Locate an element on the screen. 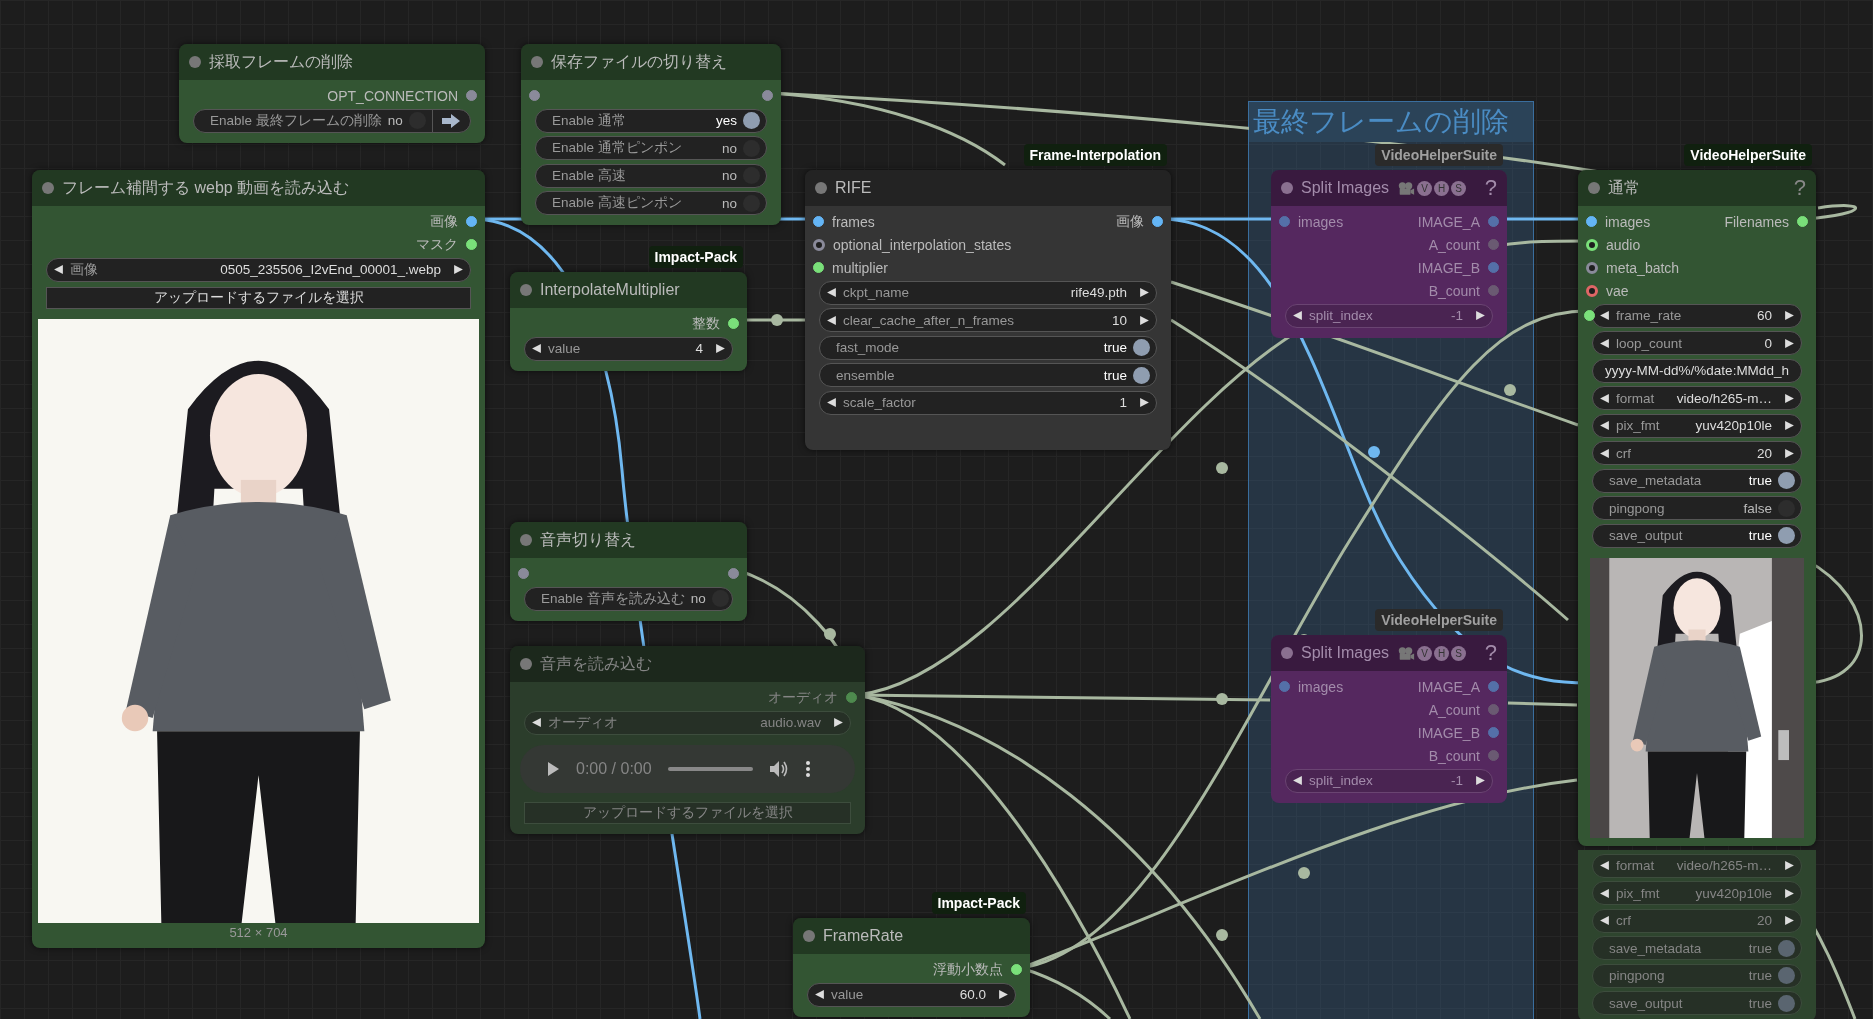 This screenshot has height=1019, width=1873. node-header: FrameRate is located at coordinates (911, 936).